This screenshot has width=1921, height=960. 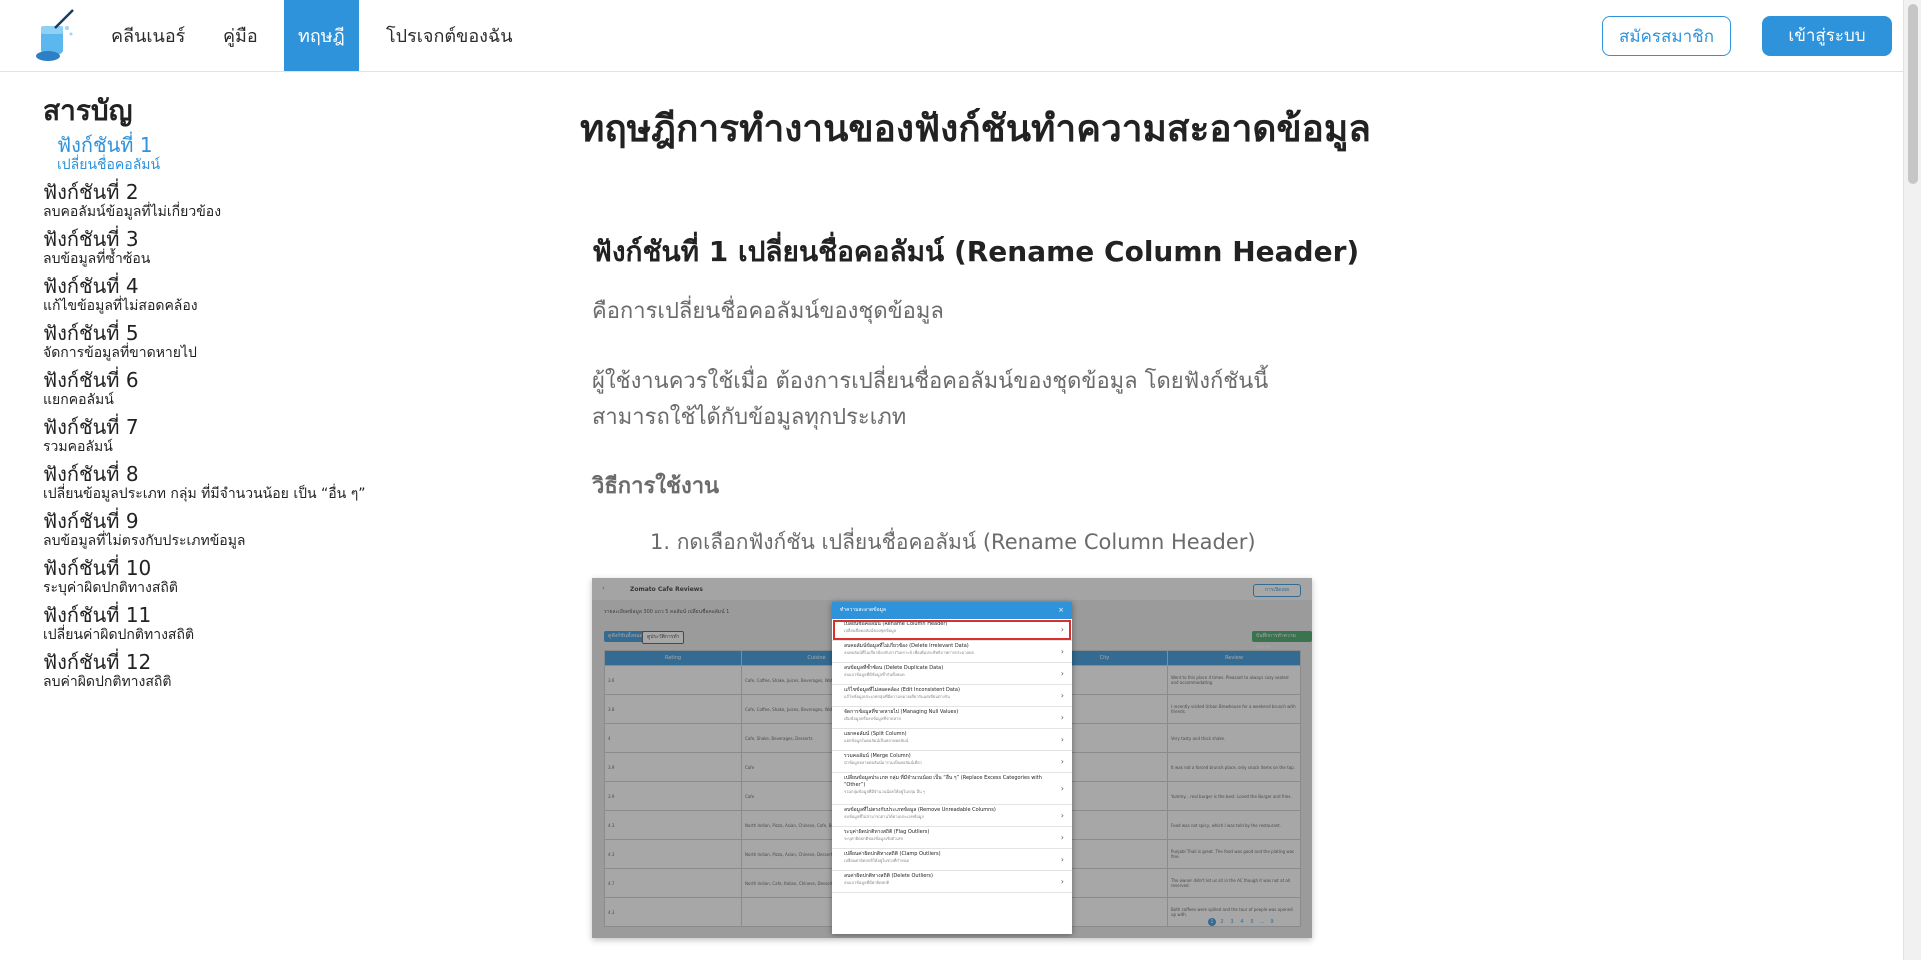 What do you see at coordinates (132, 212) in the screenshot?
I see `toc-item-subtitle: ลบคอลัมน์ข้อมูลที่ไม่เกี่ยวข้อง` at bounding box center [132, 212].